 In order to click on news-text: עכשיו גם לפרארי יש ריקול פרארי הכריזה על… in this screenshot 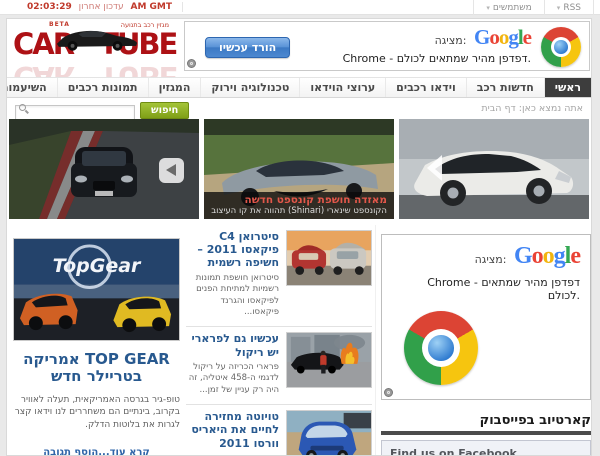, I will do `click(232, 364)`.